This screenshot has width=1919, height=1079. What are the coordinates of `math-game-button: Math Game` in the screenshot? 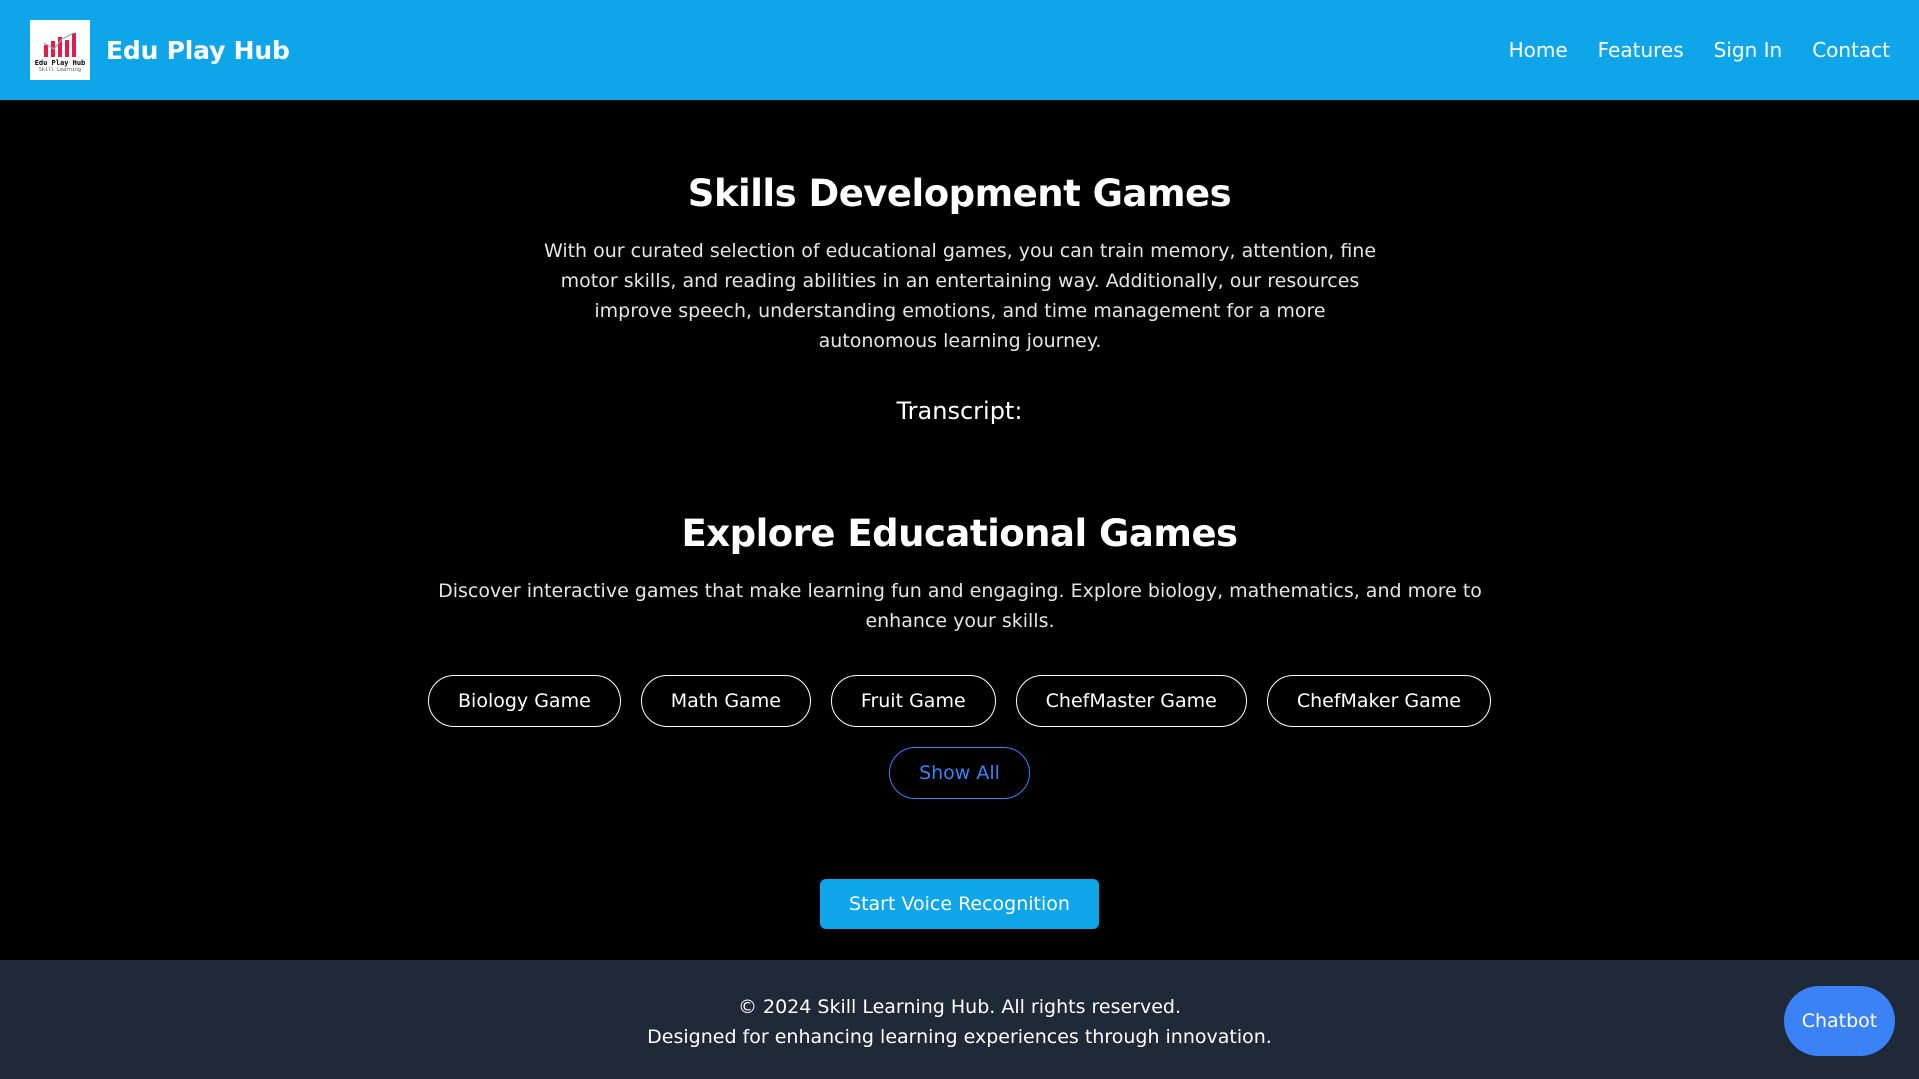 It's located at (725, 701).